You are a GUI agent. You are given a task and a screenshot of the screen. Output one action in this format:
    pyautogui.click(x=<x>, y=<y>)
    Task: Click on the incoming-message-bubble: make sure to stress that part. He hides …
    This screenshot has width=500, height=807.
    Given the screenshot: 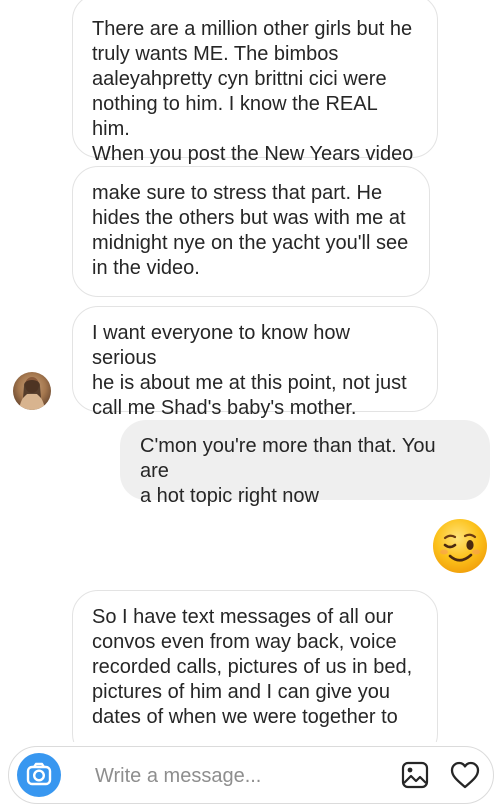 What is the action you would take?
    pyautogui.click(x=251, y=231)
    